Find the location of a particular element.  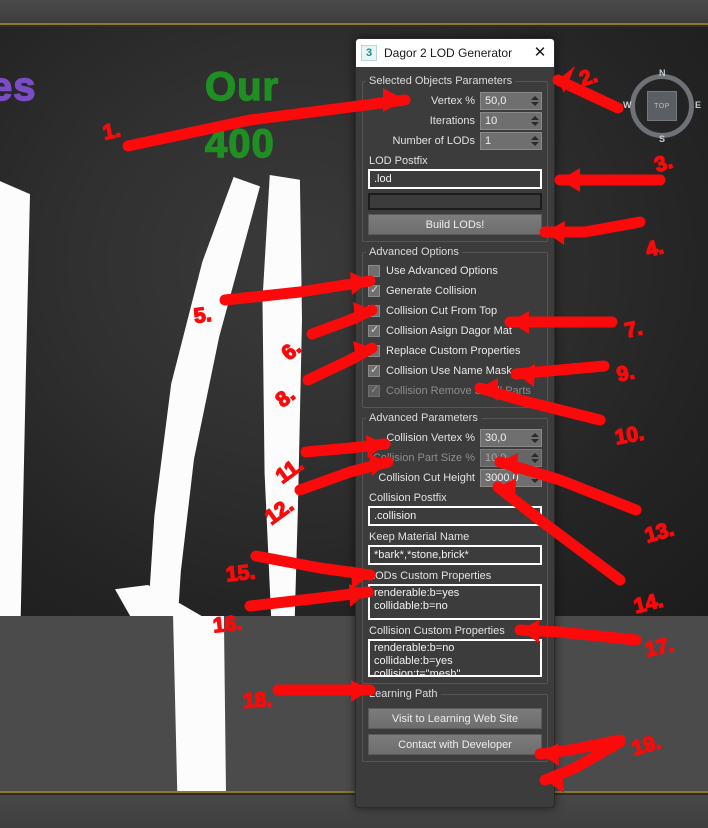

vertex-percent-value: 50,0 is located at coordinates (496, 101).